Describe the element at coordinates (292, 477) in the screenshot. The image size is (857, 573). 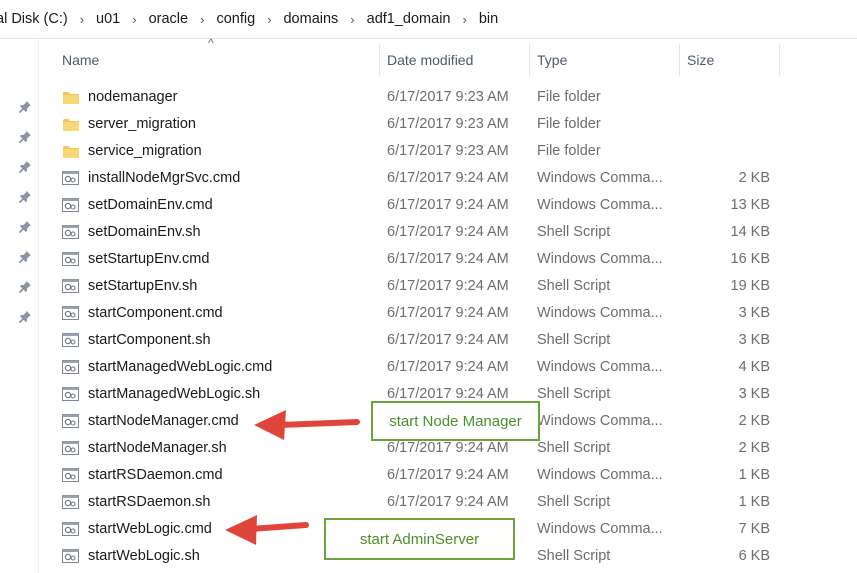
I see `arrow-to-startnodemanager` at that location.